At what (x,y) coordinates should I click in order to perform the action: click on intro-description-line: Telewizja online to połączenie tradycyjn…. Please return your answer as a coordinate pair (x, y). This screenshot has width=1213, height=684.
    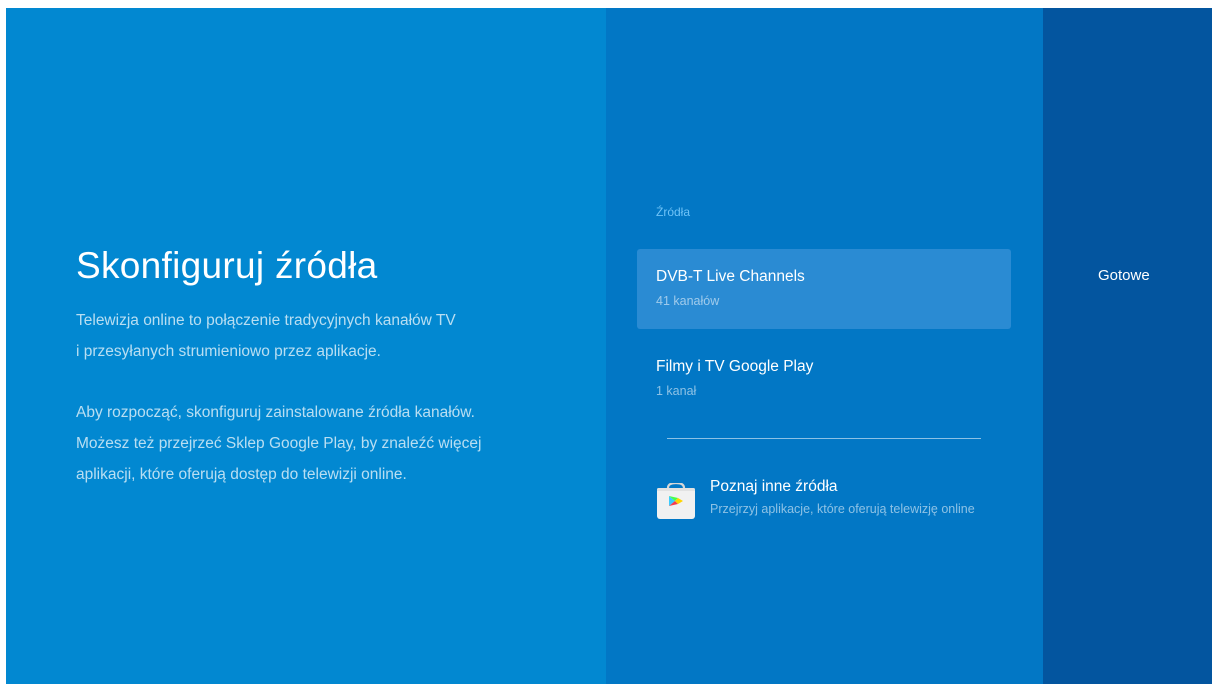
    Looking at the image, I should click on (266, 320).